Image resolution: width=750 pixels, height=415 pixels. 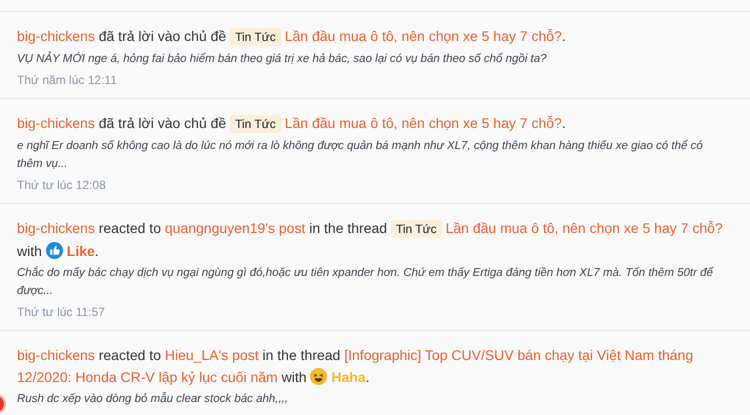 I want to click on timestamp: Thứ tư lúc 11:57, so click(x=61, y=312).